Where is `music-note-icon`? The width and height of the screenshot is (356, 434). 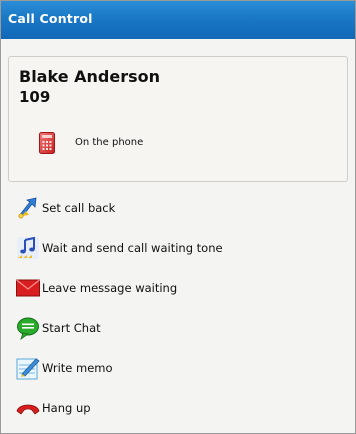
music-note-icon is located at coordinates (28, 248).